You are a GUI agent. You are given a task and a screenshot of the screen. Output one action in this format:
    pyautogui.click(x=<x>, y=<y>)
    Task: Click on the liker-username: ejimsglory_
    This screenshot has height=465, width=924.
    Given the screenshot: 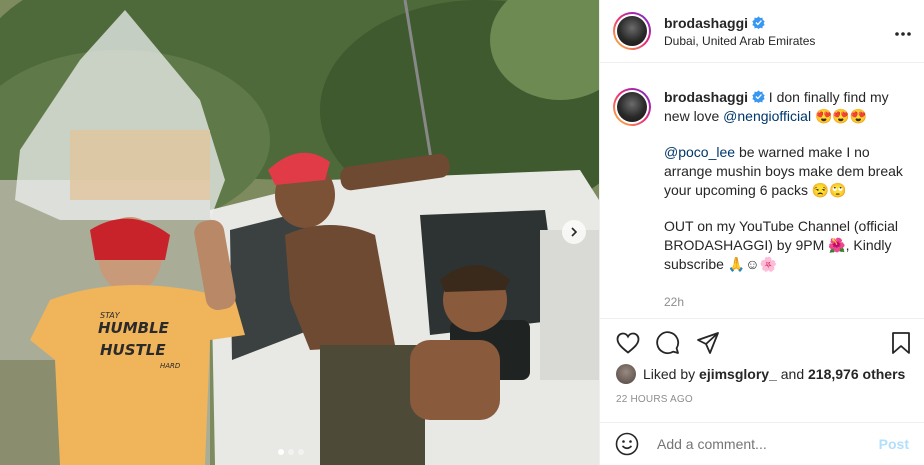 What is the action you would take?
    pyautogui.click(x=738, y=374)
    